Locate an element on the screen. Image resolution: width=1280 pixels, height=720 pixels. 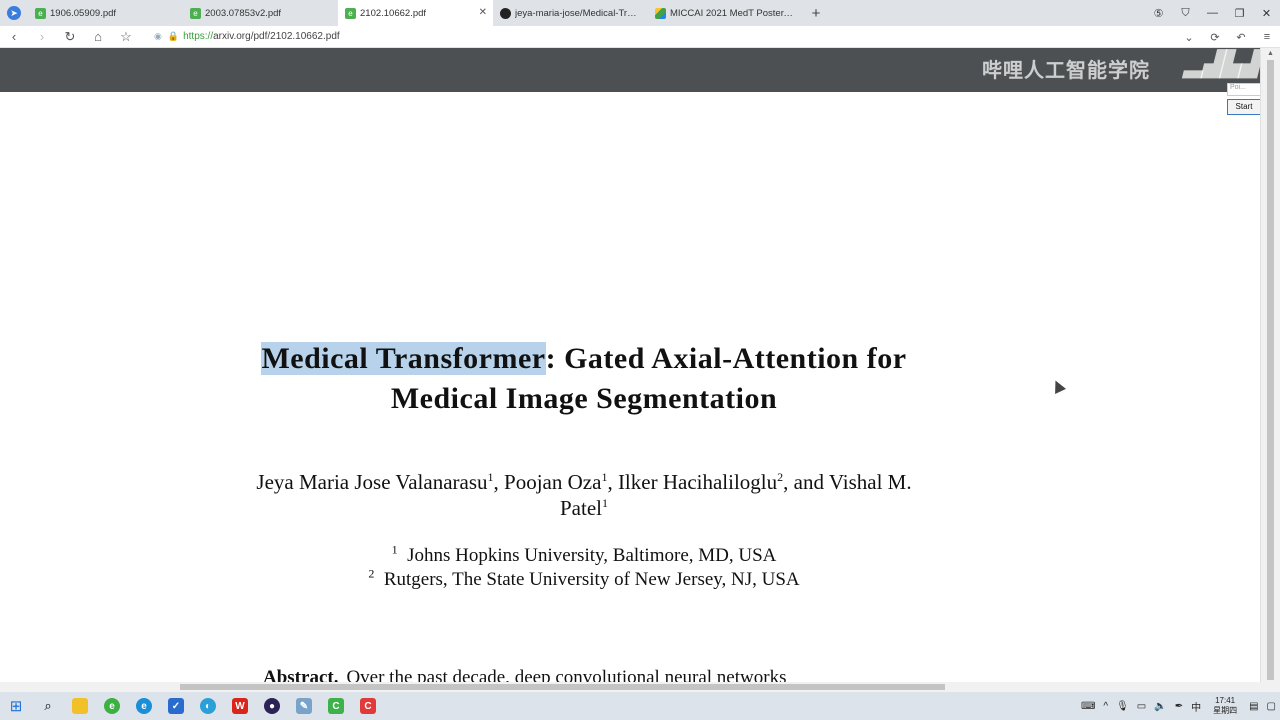
clock-day: 星期四 is located at coordinates (1225, 710).